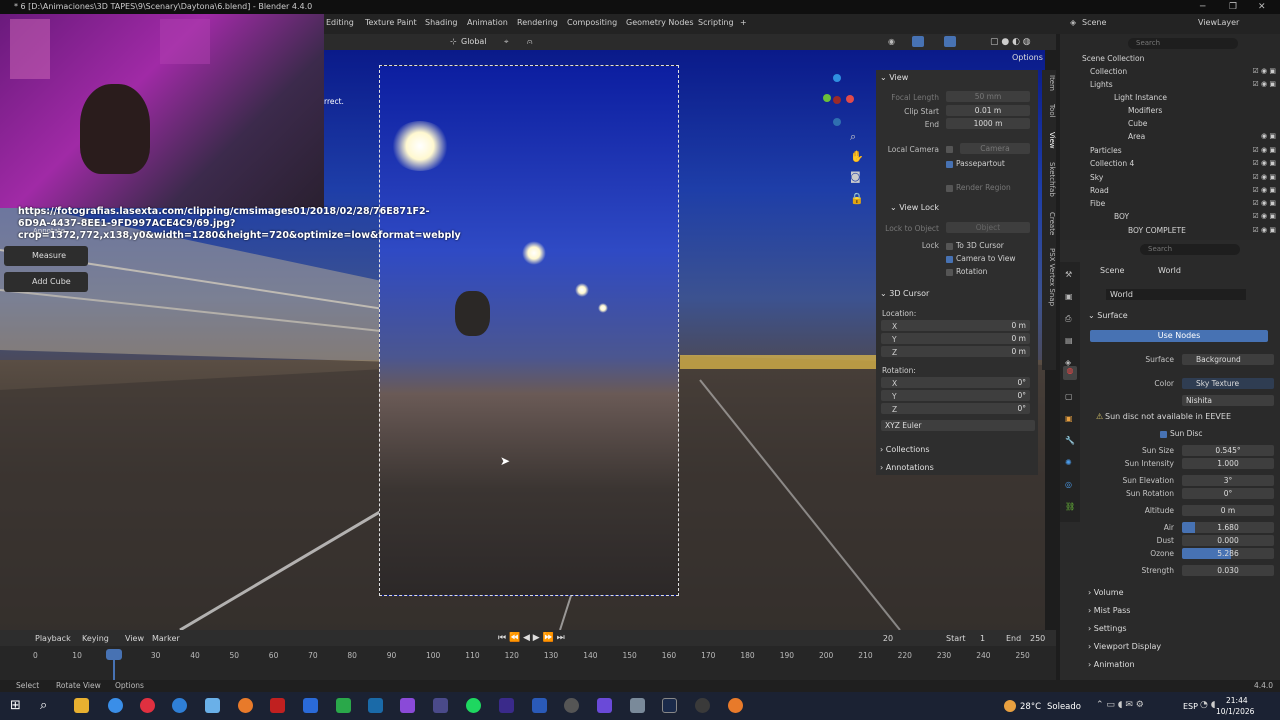  I want to click on camera-view-icon: ◙, so click(855, 176).